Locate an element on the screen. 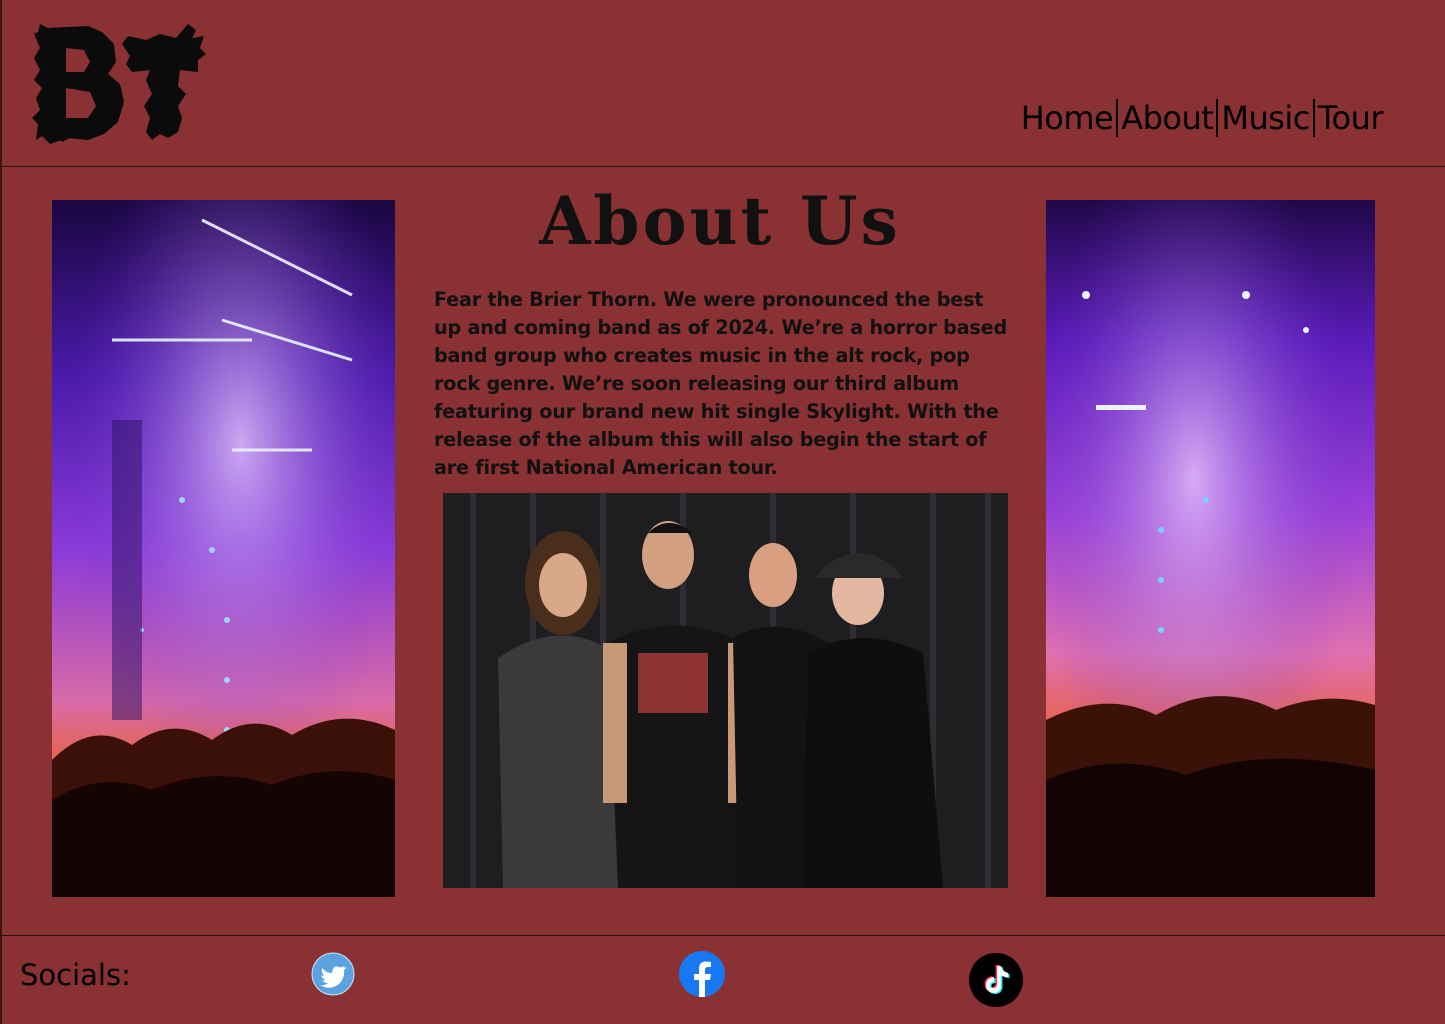  header-divider is located at coordinates (722, 166).